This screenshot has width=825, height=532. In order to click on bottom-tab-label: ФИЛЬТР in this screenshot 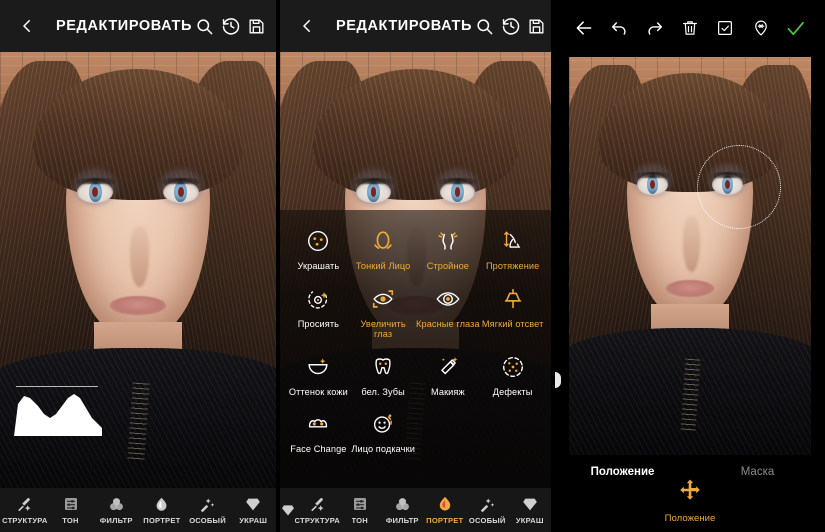, I will do `click(402, 520)`.